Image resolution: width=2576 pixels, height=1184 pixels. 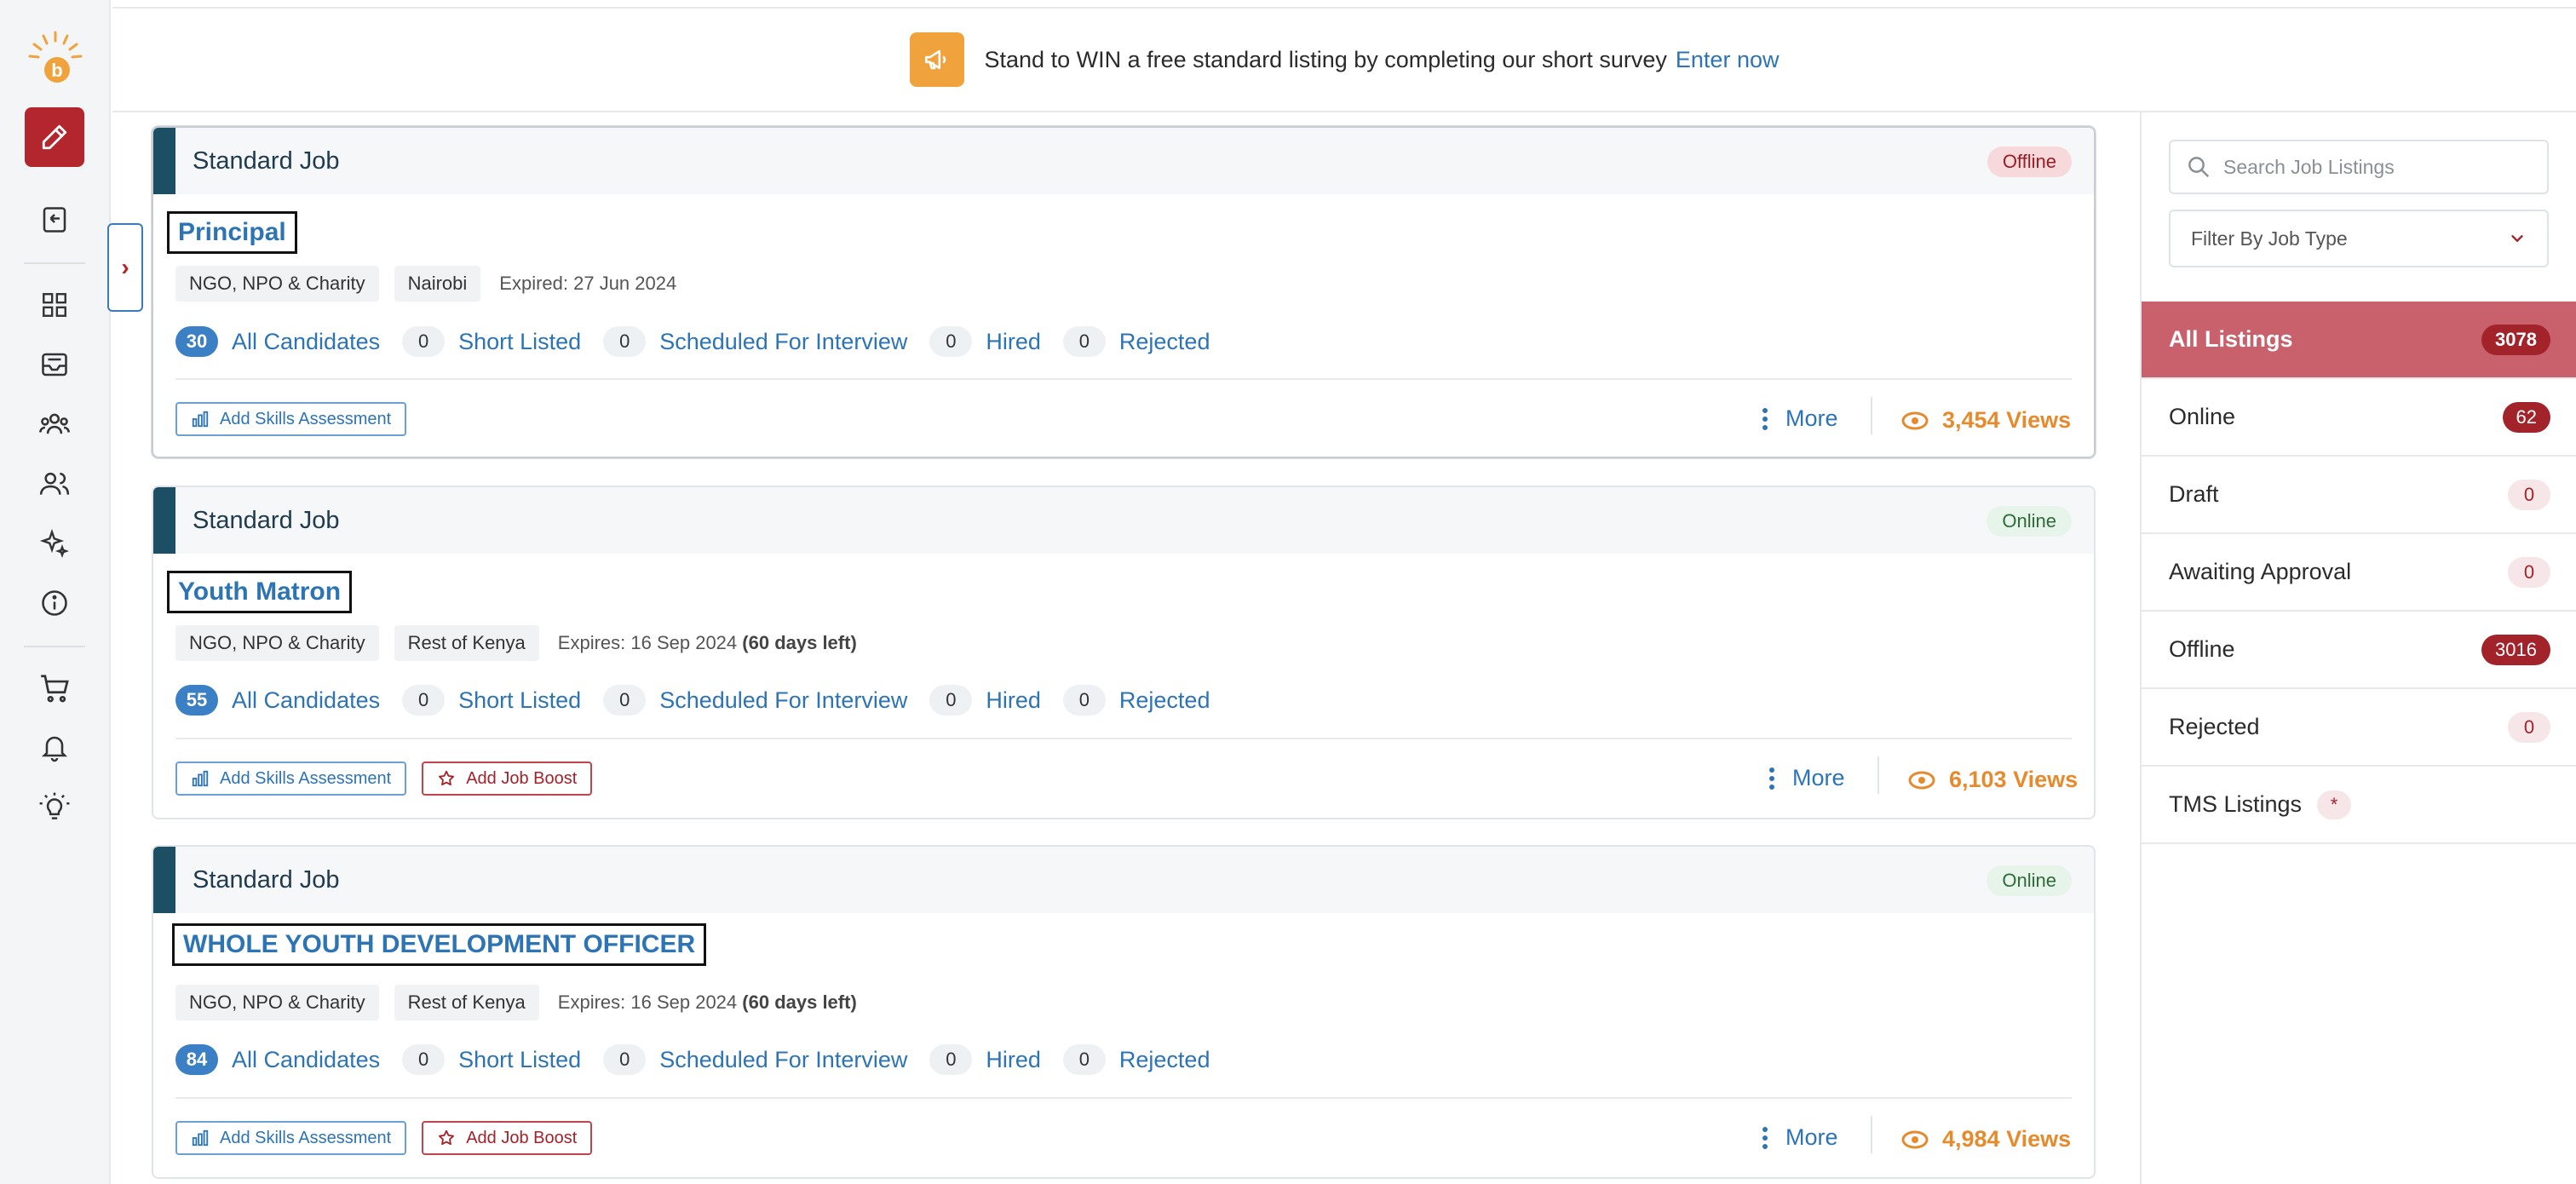 What do you see at coordinates (197, 341) in the screenshot?
I see `all-candidates-count: 30` at bounding box center [197, 341].